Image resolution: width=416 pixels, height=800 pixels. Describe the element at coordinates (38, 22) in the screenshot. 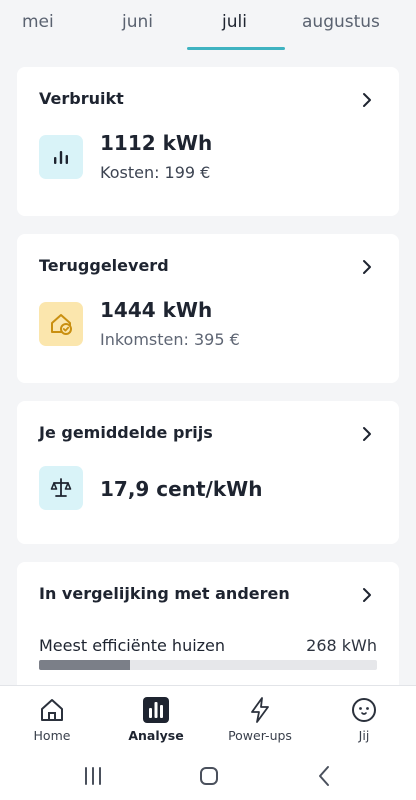

I see `tab-month-mei: mei` at that location.